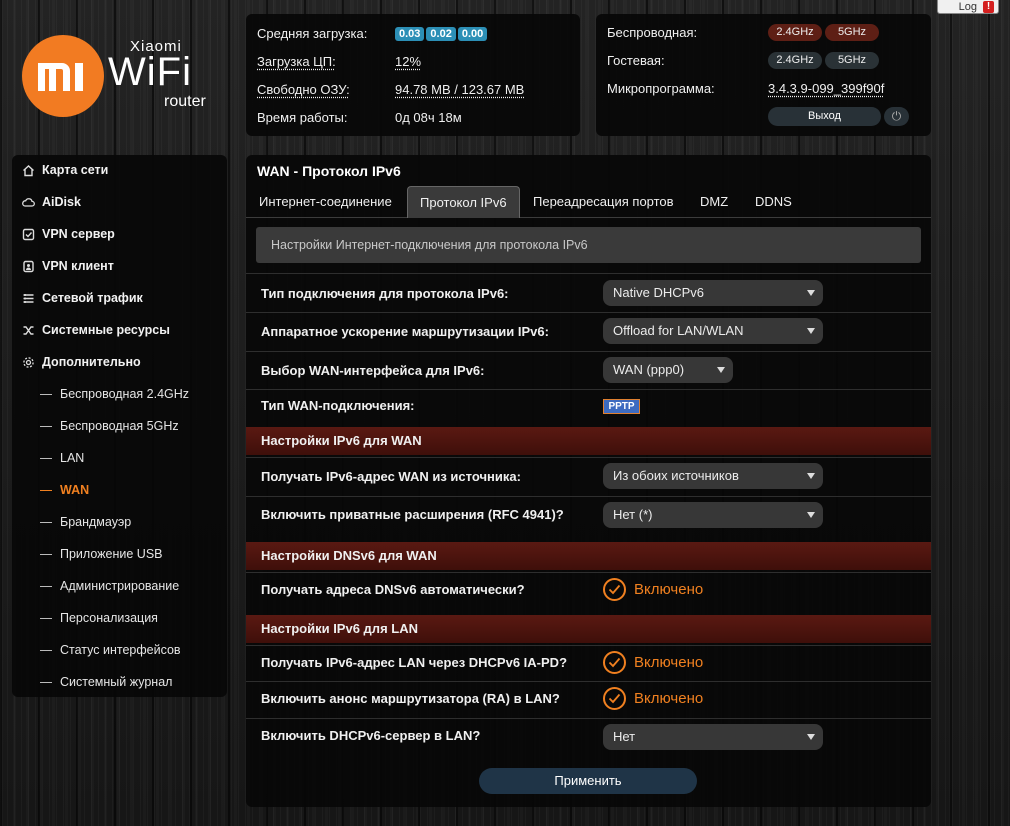  I want to click on dns-auto-toggle: Включено, so click(653, 589).